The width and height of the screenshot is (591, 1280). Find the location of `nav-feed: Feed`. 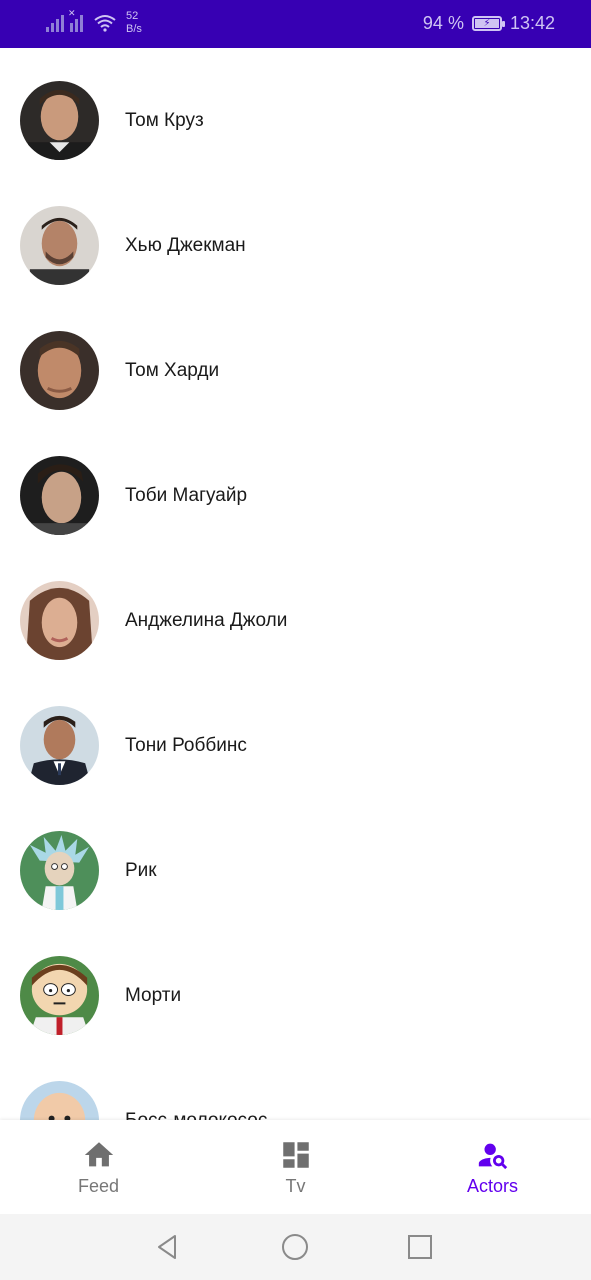

nav-feed: Feed is located at coordinates (98, 1167).